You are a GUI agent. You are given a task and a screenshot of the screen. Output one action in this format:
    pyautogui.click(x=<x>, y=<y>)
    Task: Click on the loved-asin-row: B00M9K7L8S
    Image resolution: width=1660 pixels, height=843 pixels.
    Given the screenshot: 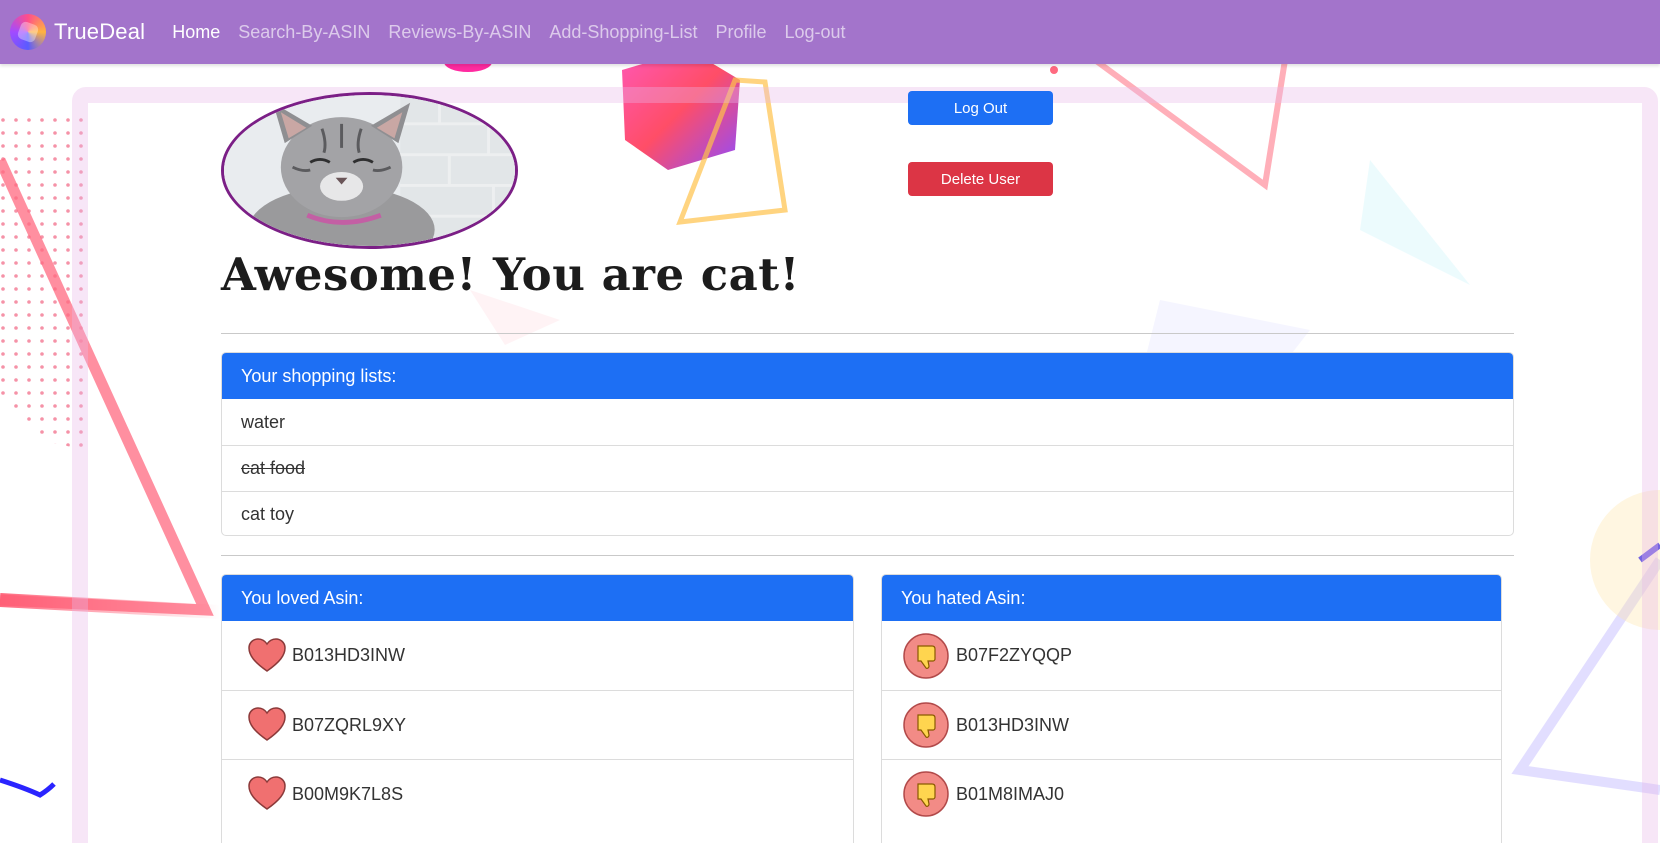 What is the action you would take?
    pyautogui.click(x=537, y=793)
    